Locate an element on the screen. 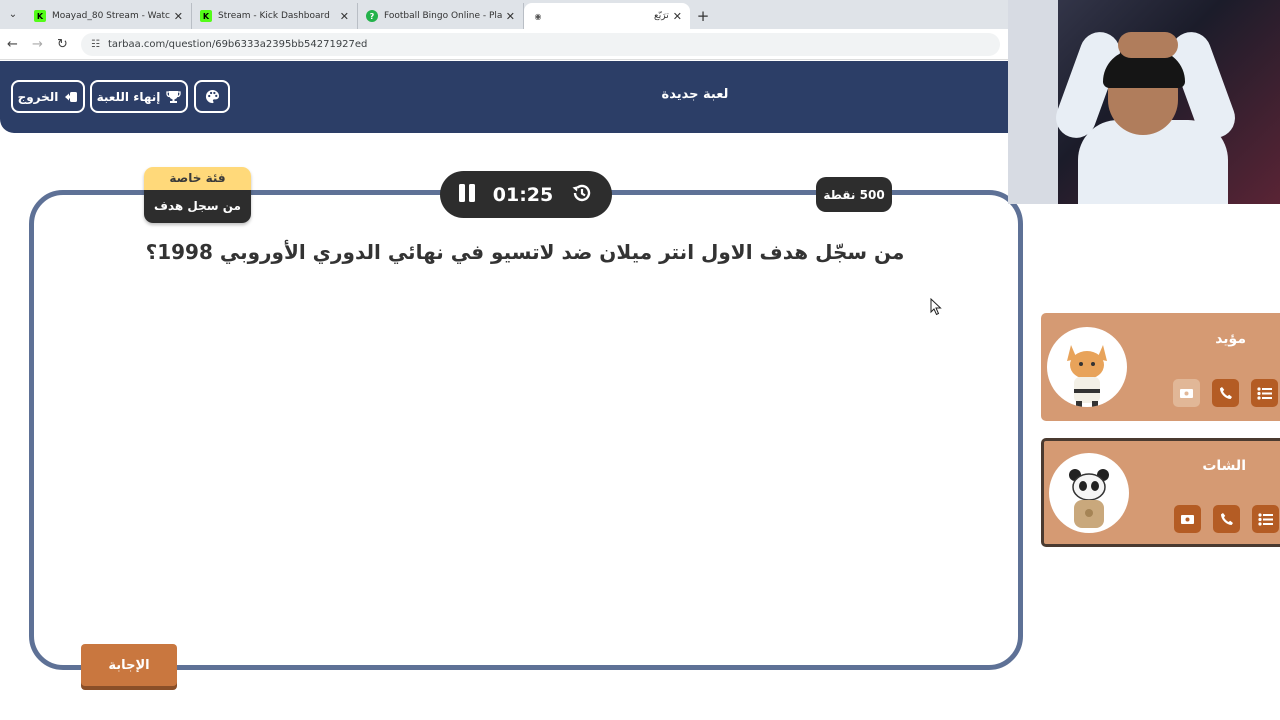  browser-tab-4: ◉ ترَبّع ✕ is located at coordinates (607, 16).